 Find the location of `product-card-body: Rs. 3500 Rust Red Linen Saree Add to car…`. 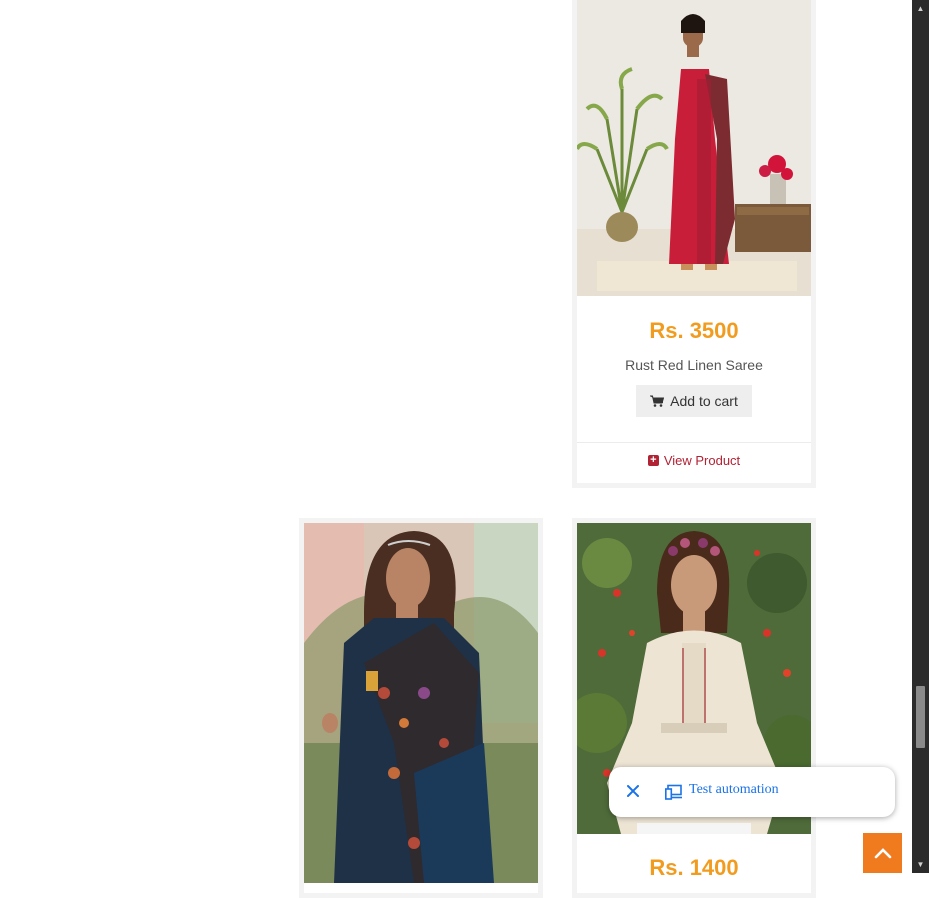

product-card-body: Rs. 3500 Rust Red Linen Saree Add to car… is located at coordinates (694, 241).